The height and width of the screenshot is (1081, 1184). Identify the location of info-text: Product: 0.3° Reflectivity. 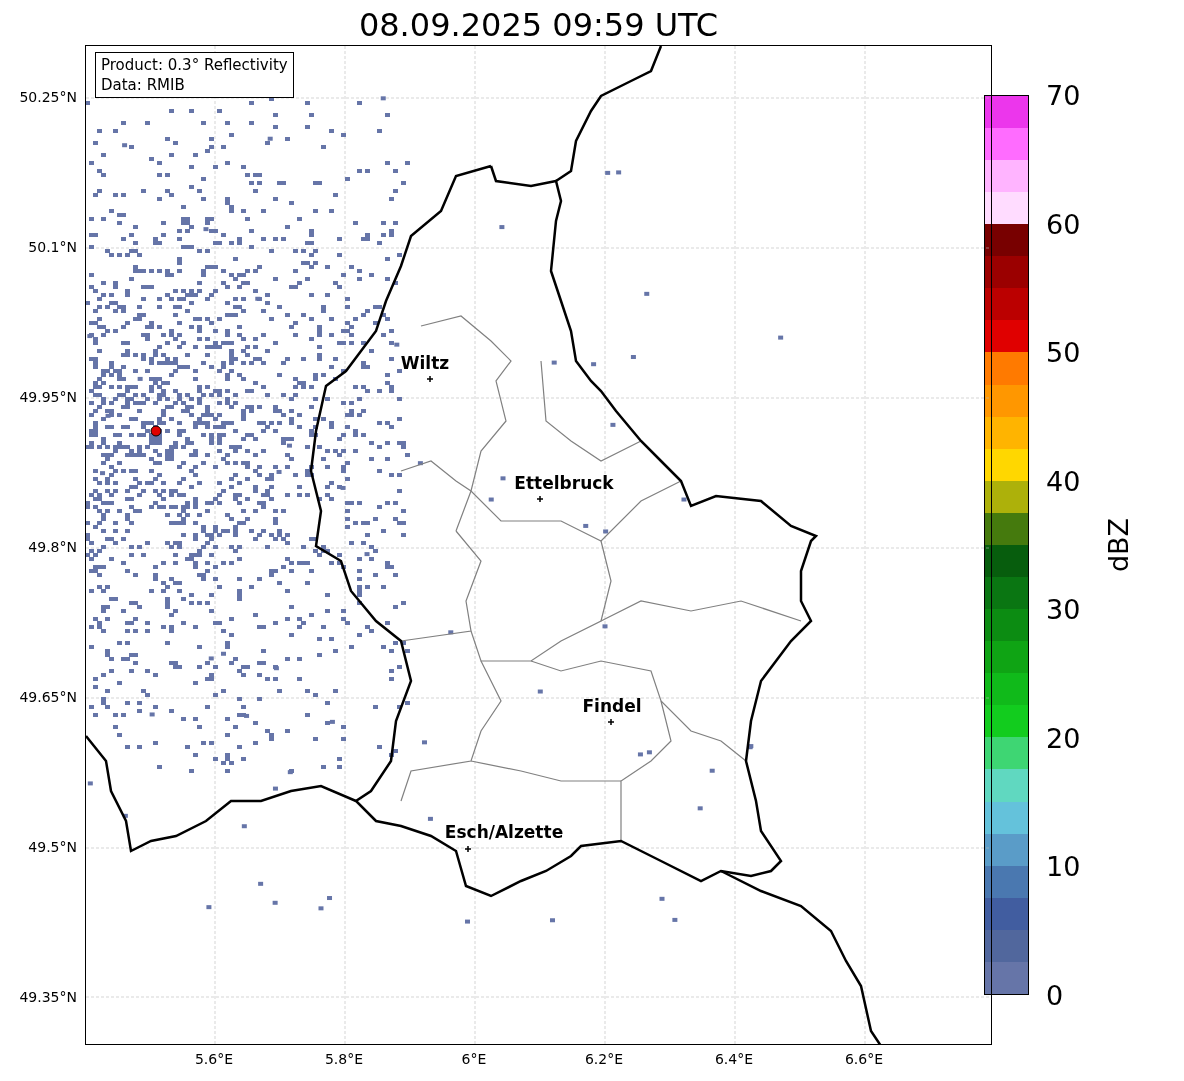
(194, 65).